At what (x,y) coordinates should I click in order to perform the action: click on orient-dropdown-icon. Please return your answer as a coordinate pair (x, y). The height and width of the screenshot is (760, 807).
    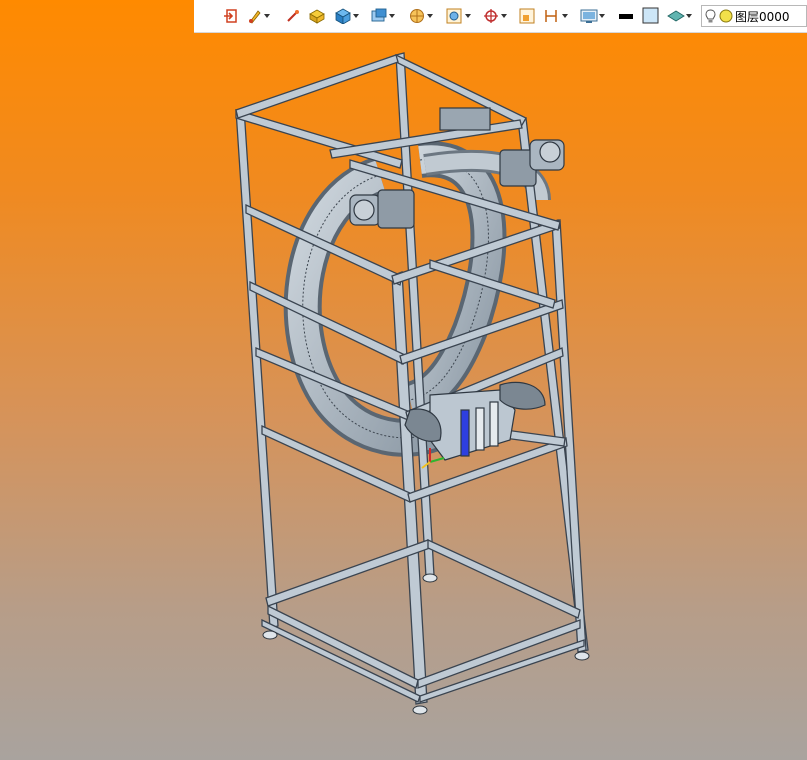
    Looking at the image, I should click on (504, 16).